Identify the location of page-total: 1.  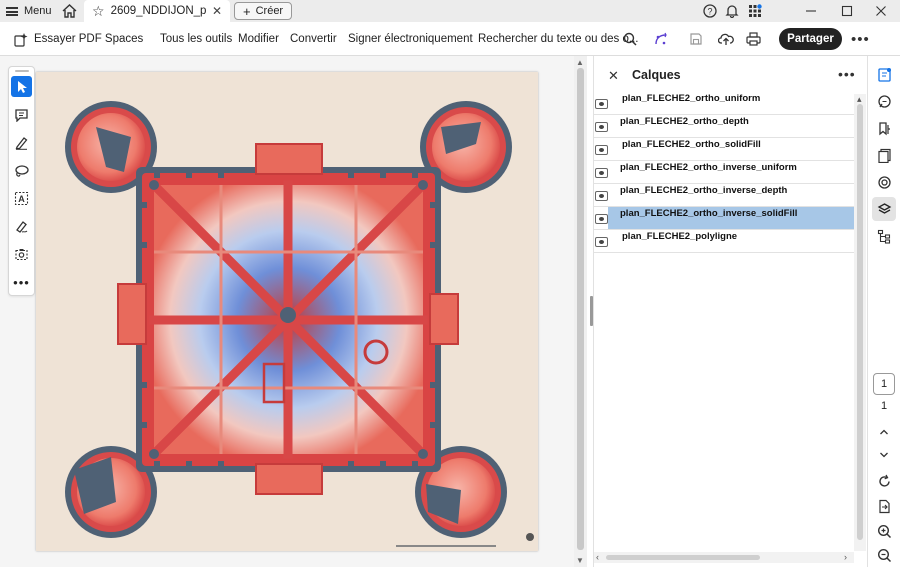
(884, 406).